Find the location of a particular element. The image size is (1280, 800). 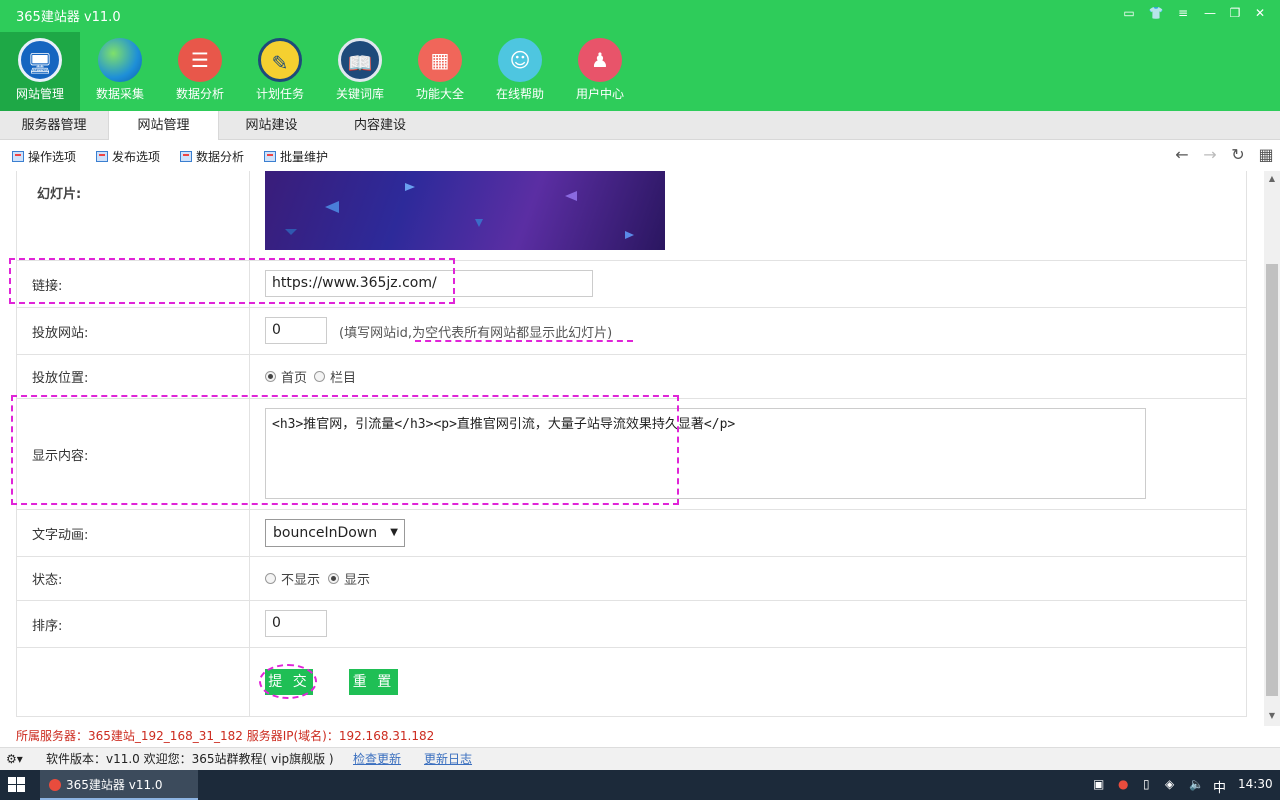

tab-website-management: 网站管理 is located at coordinates (163, 126).